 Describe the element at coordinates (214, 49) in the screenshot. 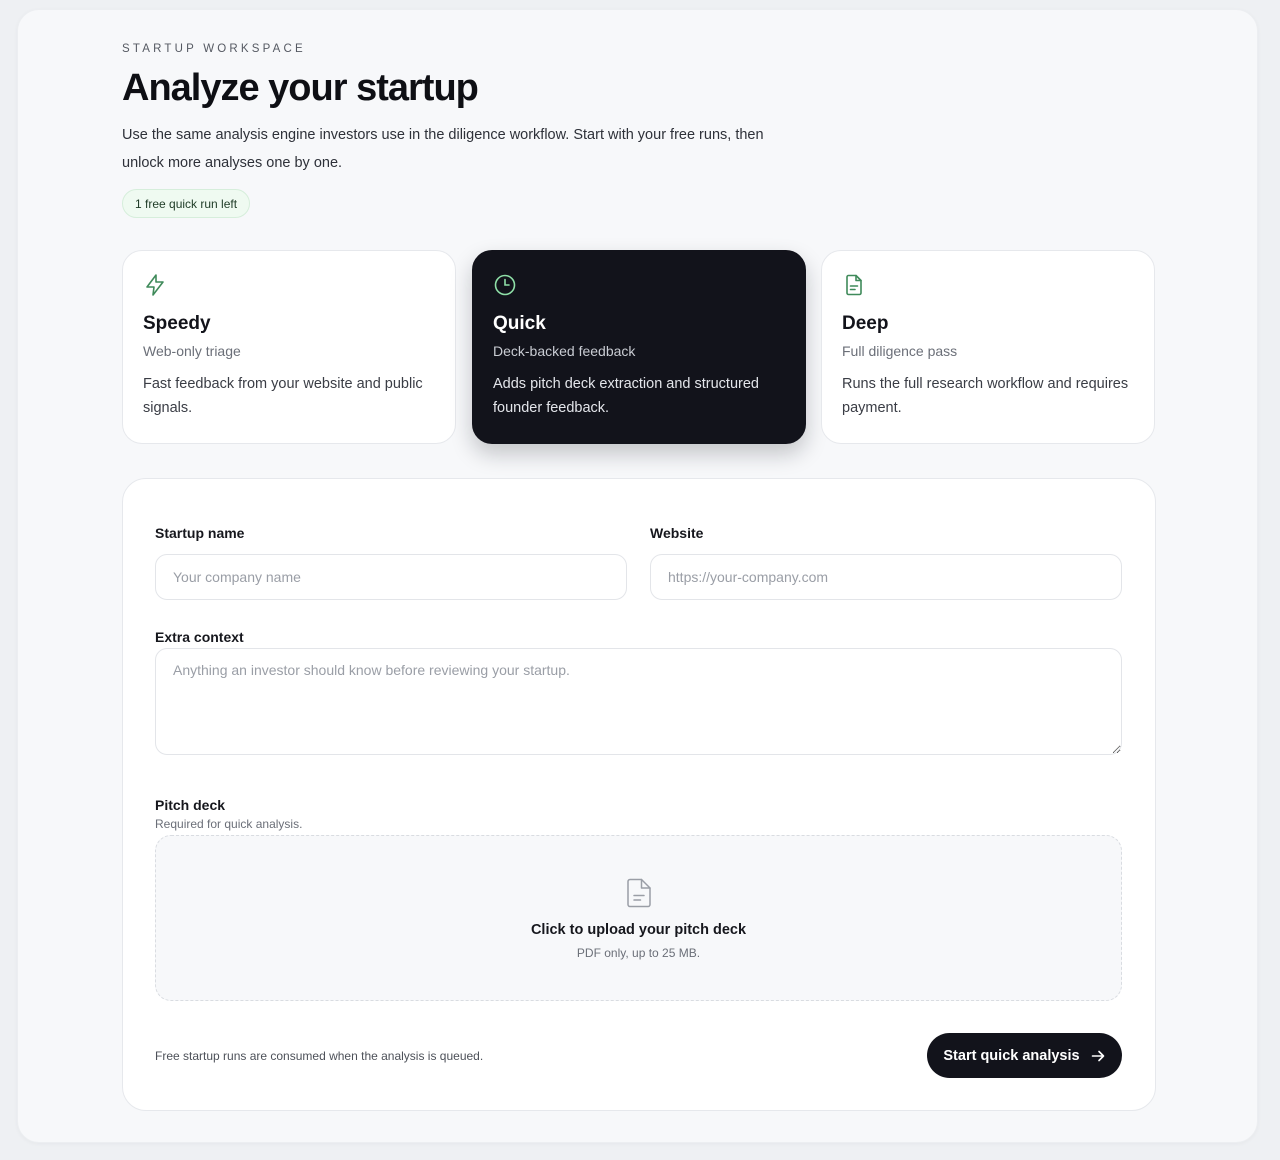

I see `eyebrow-label: STARTUP WORKSPACE` at that location.